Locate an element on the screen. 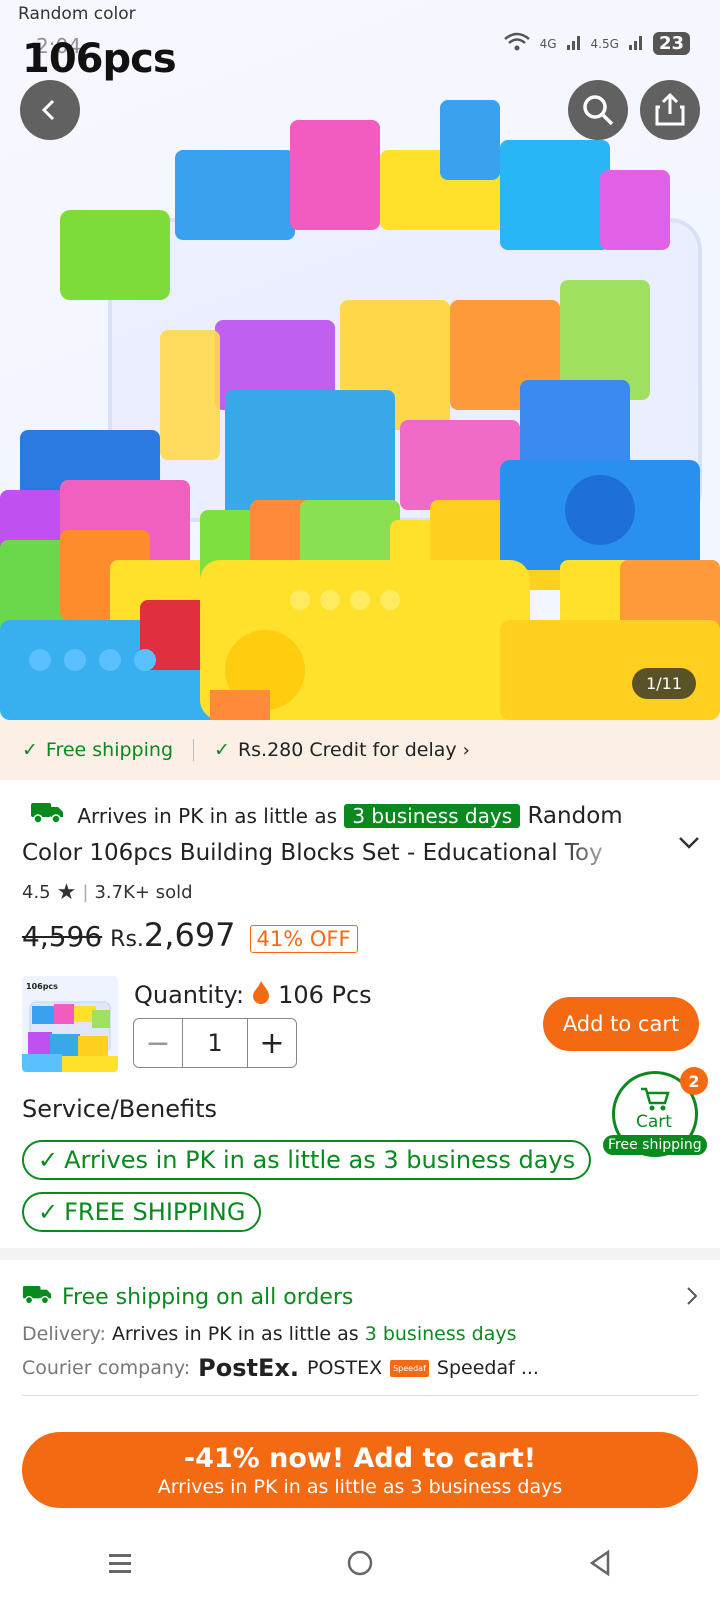 The width and height of the screenshot is (720, 1600). flame-icon is located at coordinates (261, 995).